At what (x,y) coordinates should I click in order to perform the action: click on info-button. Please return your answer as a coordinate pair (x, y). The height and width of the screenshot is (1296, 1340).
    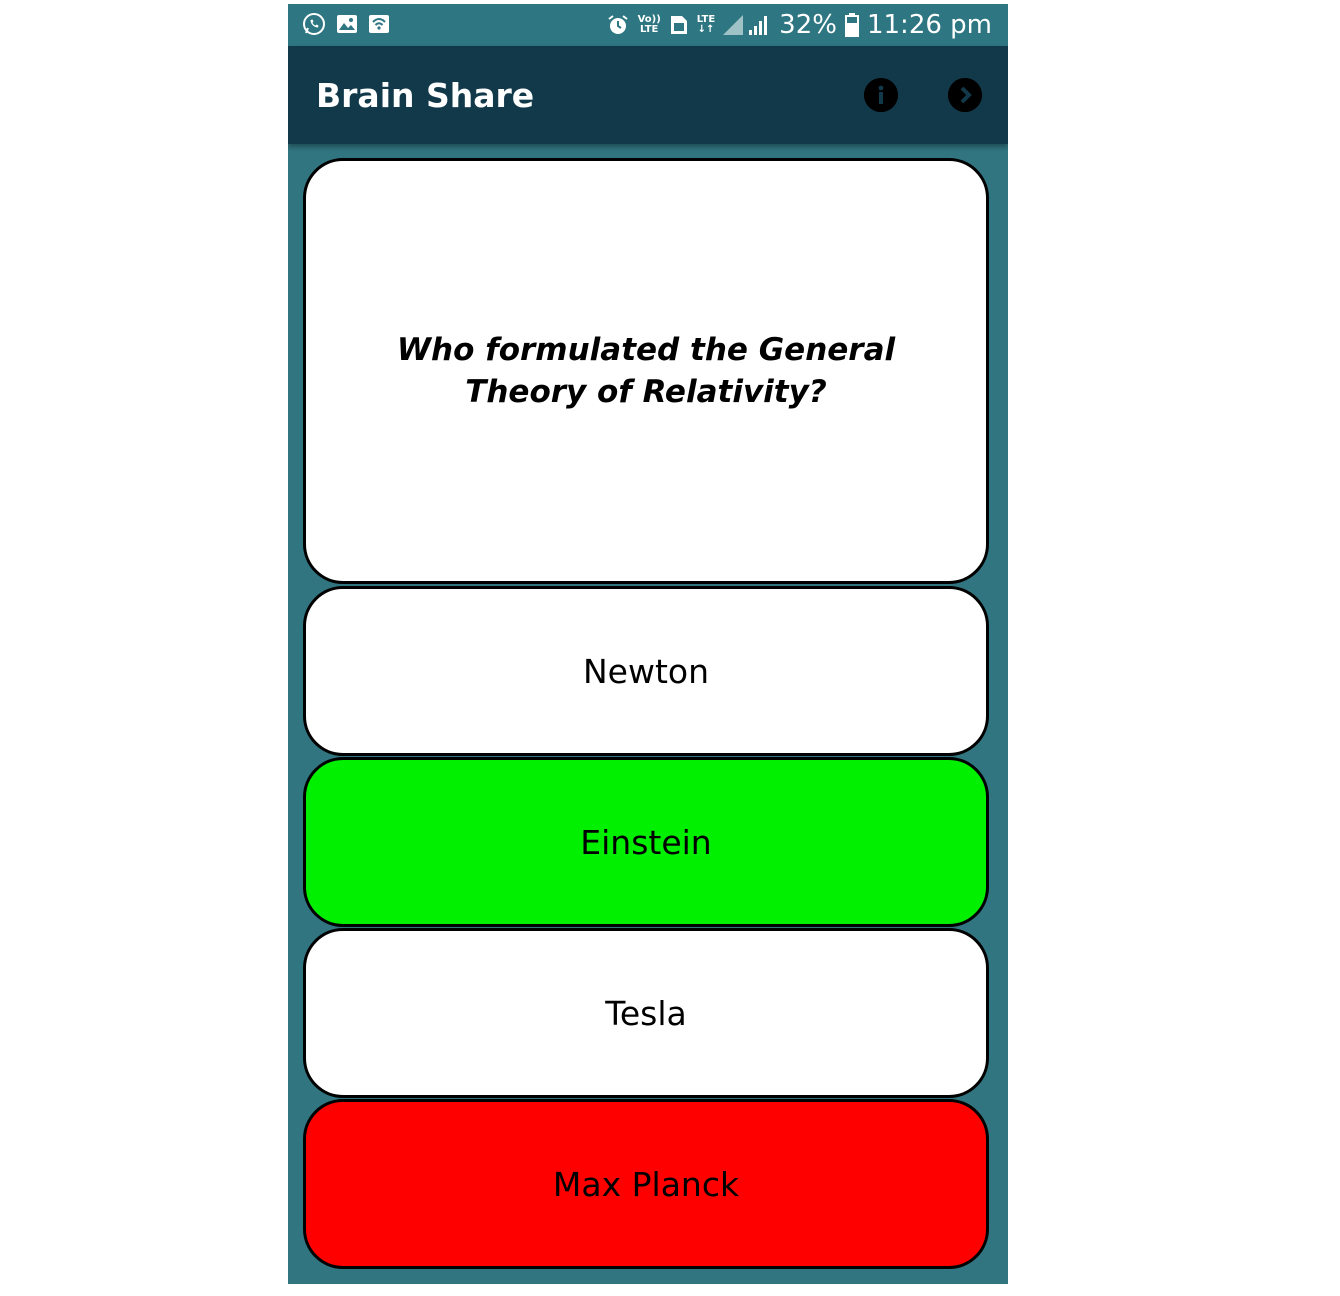
    Looking at the image, I should click on (881, 95).